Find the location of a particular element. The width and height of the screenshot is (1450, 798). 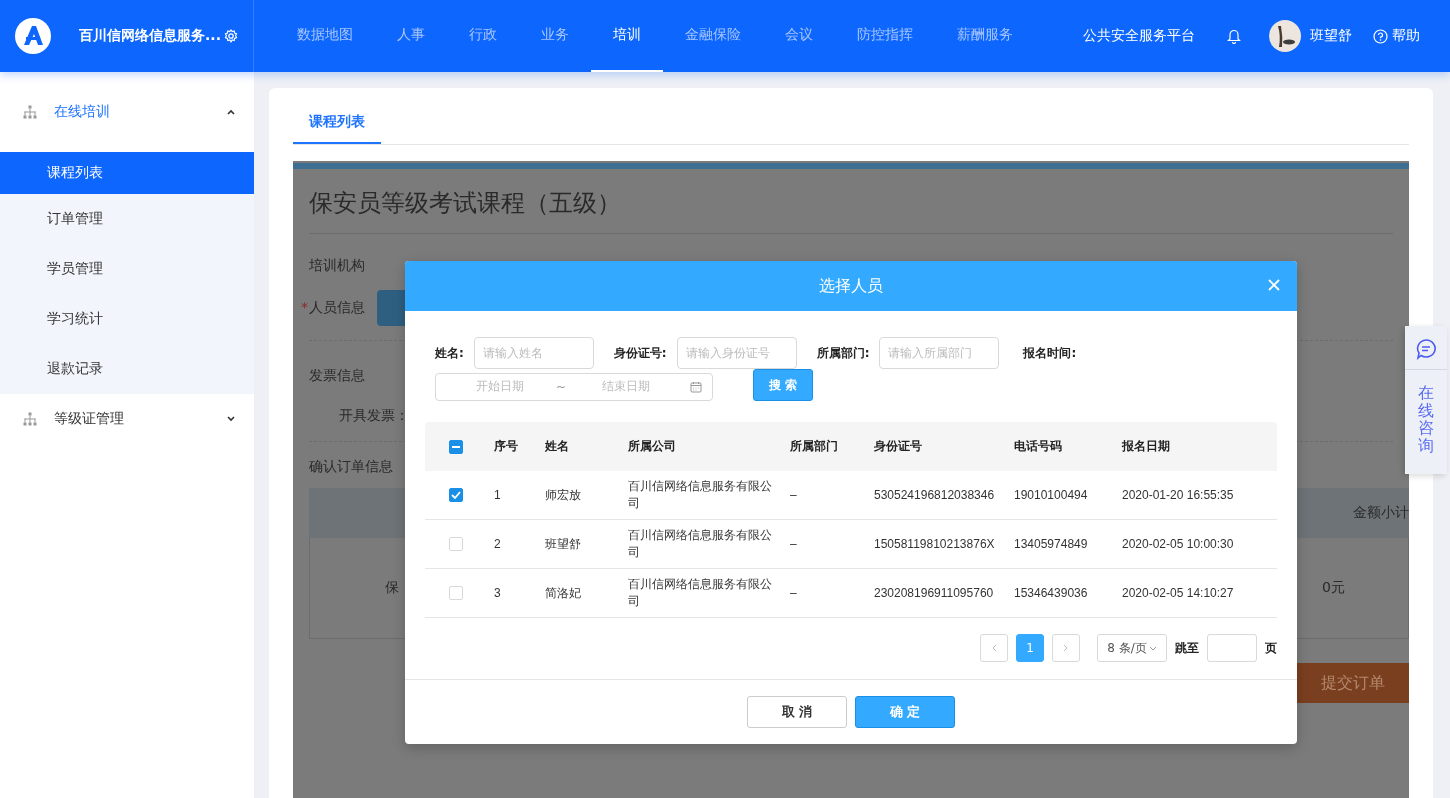

nav-tab: 薪酬服务 is located at coordinates (985, 36).